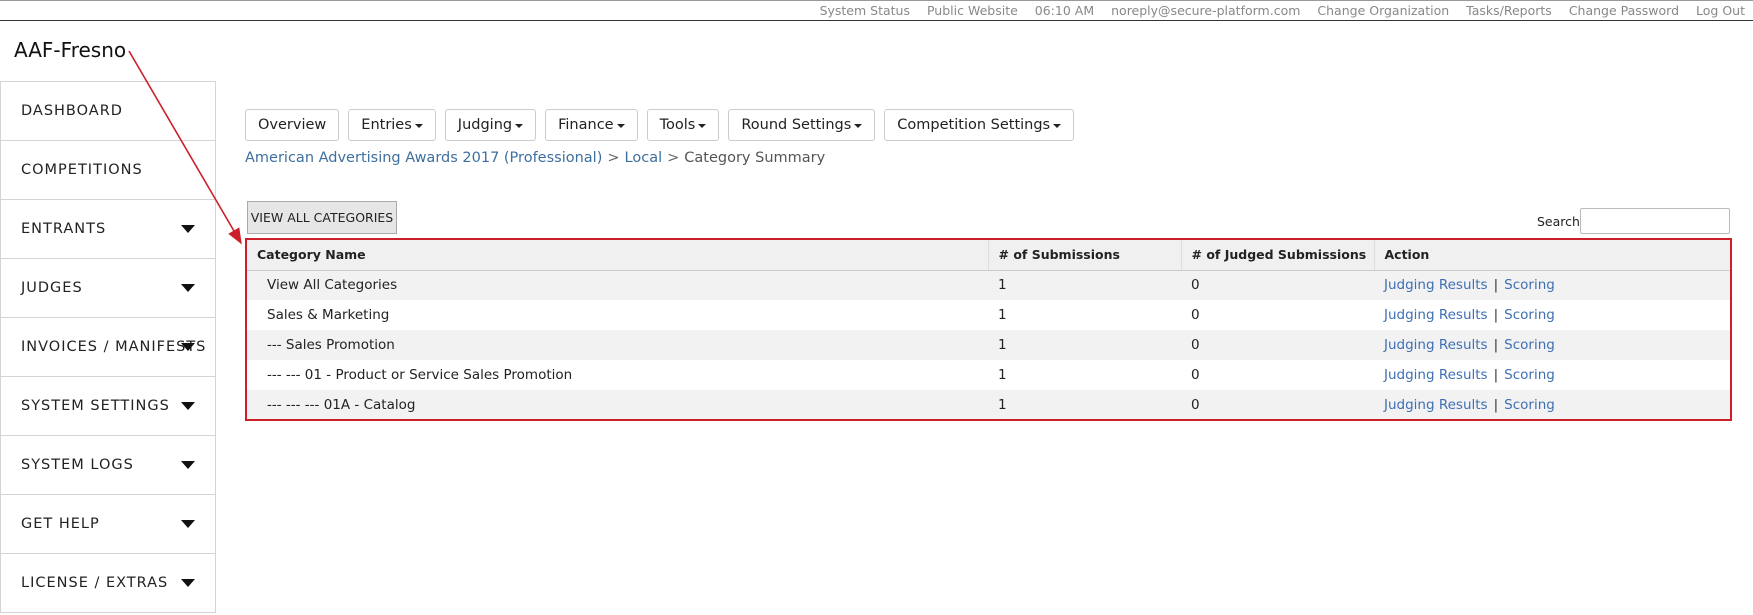 The width and height of the screenshot is (1753, 615). What do you see at coordinates (108, 288) in the screenshot?
I see `sidebar-item-judges: JUDGES` at bounding box center [108, 288].